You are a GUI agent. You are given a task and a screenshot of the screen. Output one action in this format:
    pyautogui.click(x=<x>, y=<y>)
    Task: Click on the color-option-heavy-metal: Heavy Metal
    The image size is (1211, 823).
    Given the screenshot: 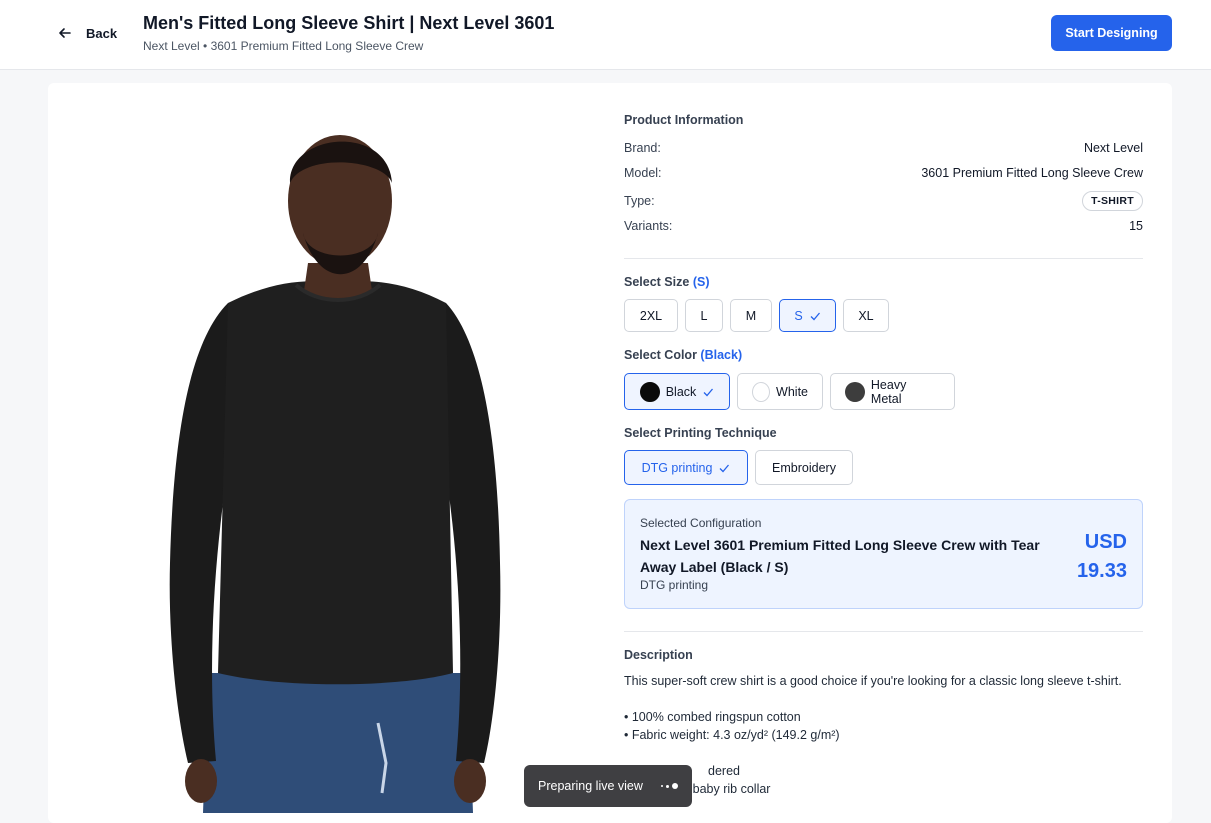 What is the action you would take?
    pyautogui.click(x=892, y=391)
    